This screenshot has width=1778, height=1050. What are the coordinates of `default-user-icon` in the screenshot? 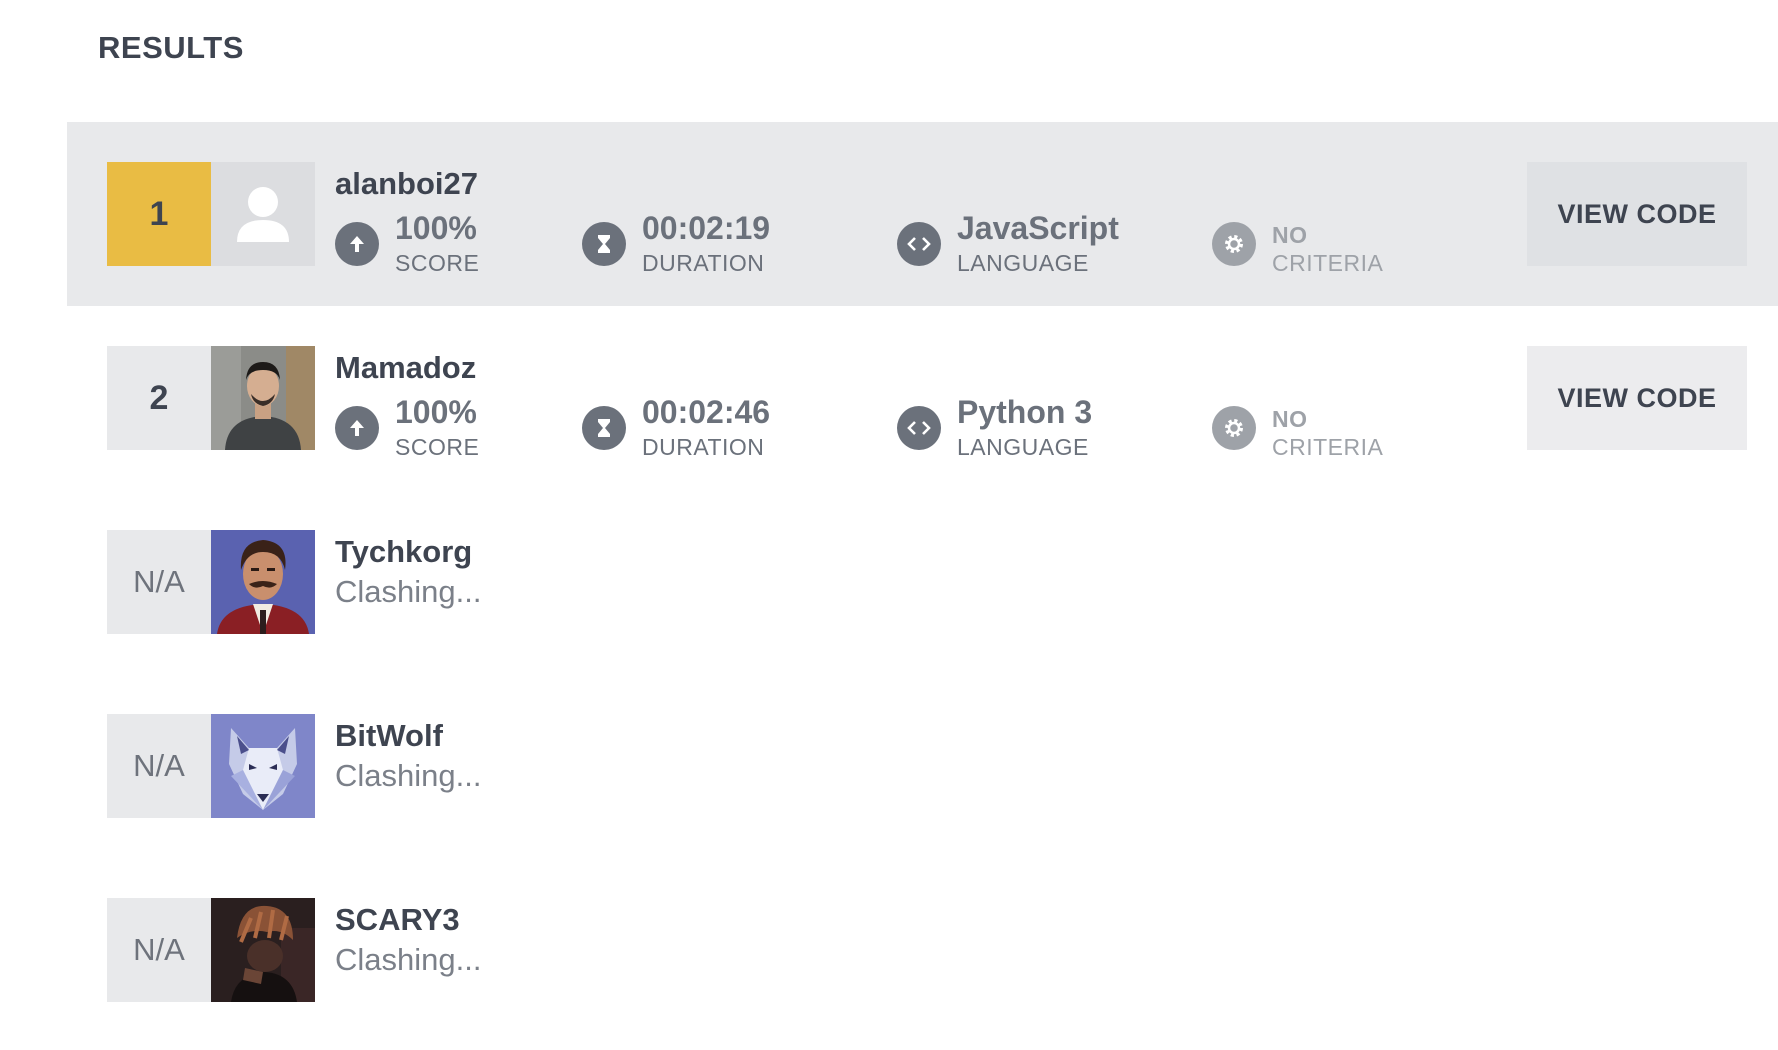 It's located at (263, 214).